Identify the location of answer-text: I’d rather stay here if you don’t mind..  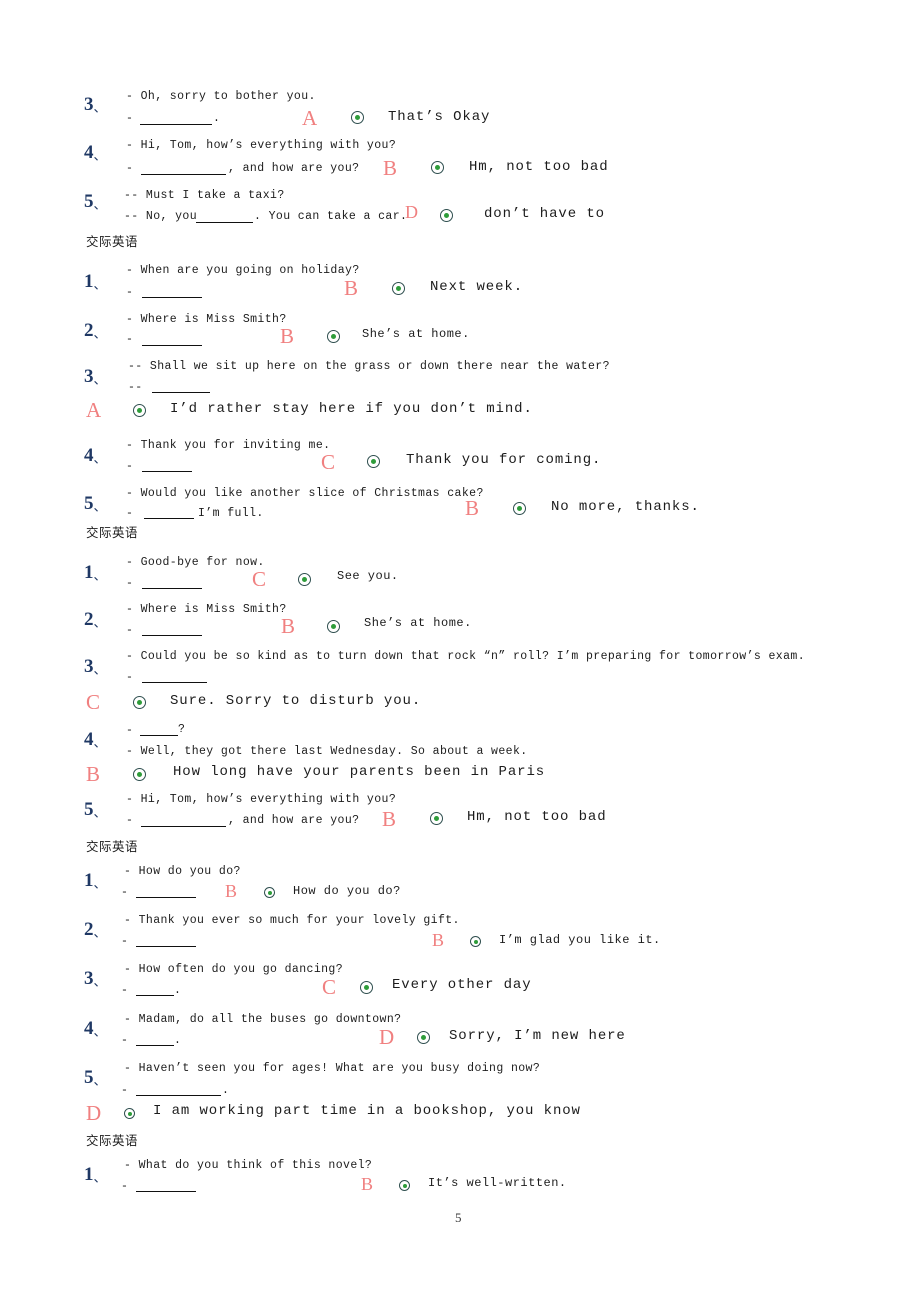
(351, 409).